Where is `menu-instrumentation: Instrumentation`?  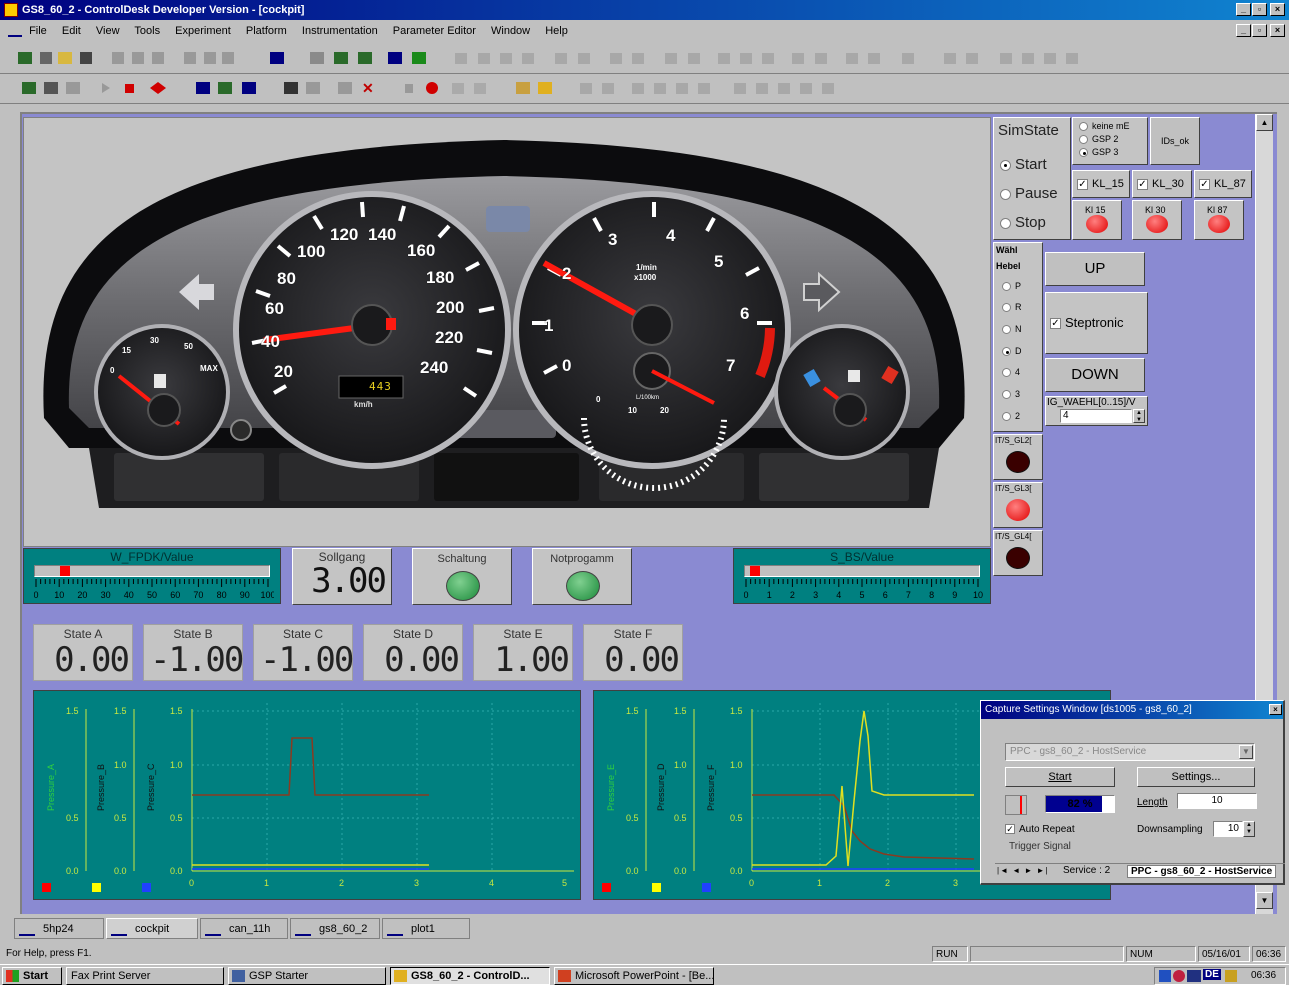 menu-instrumentation: Instrumentation is located at coordinates (340, 31).